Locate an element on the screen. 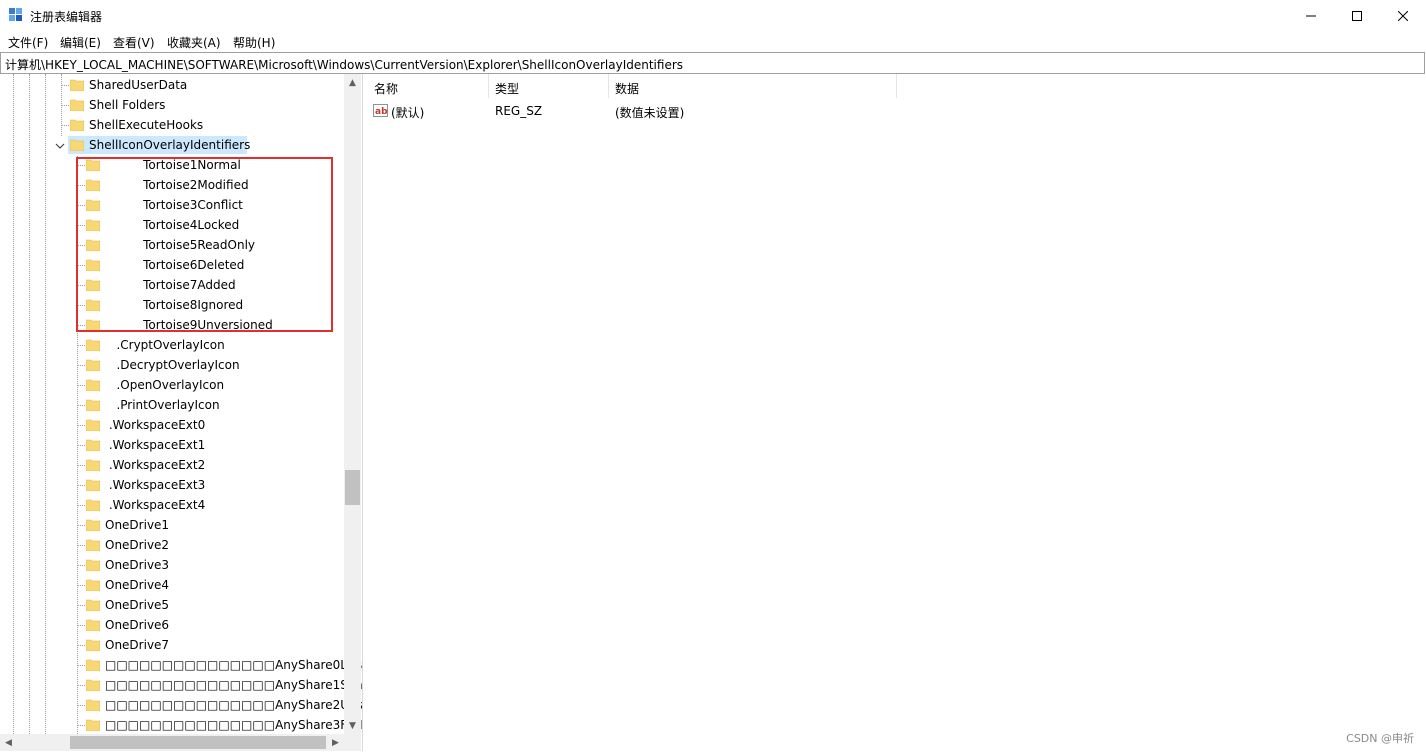 This screenshot has height=752, width=1426. tree-item-label: .PrintOverlayIcon is located at coordinates (162, 405).